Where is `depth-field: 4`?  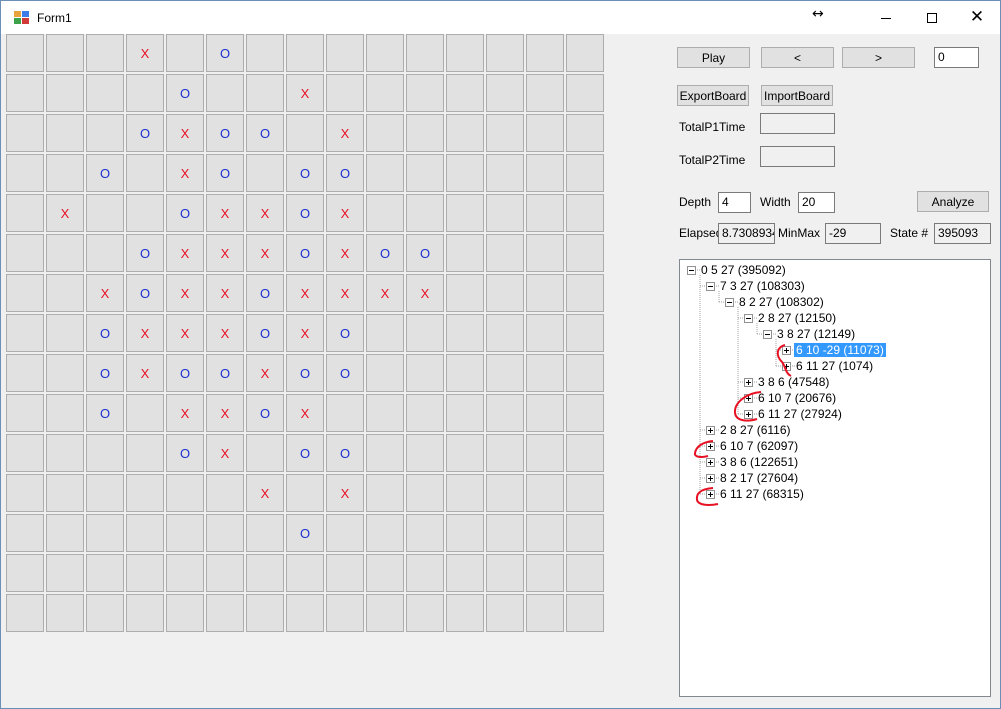
depth-field: 4 is located at coordinates (734, 202).